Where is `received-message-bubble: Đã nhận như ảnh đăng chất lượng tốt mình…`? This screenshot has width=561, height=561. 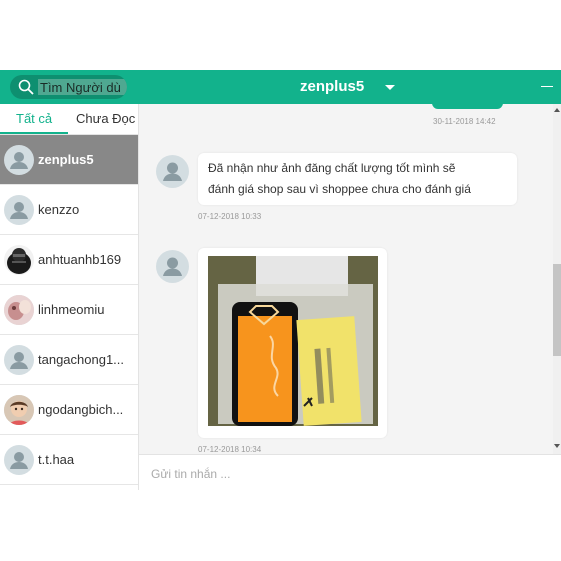
received-message-bubble: Đã nhận như ảnh đăng chất lượng tốt mình… is located at coordinates (357, 179).